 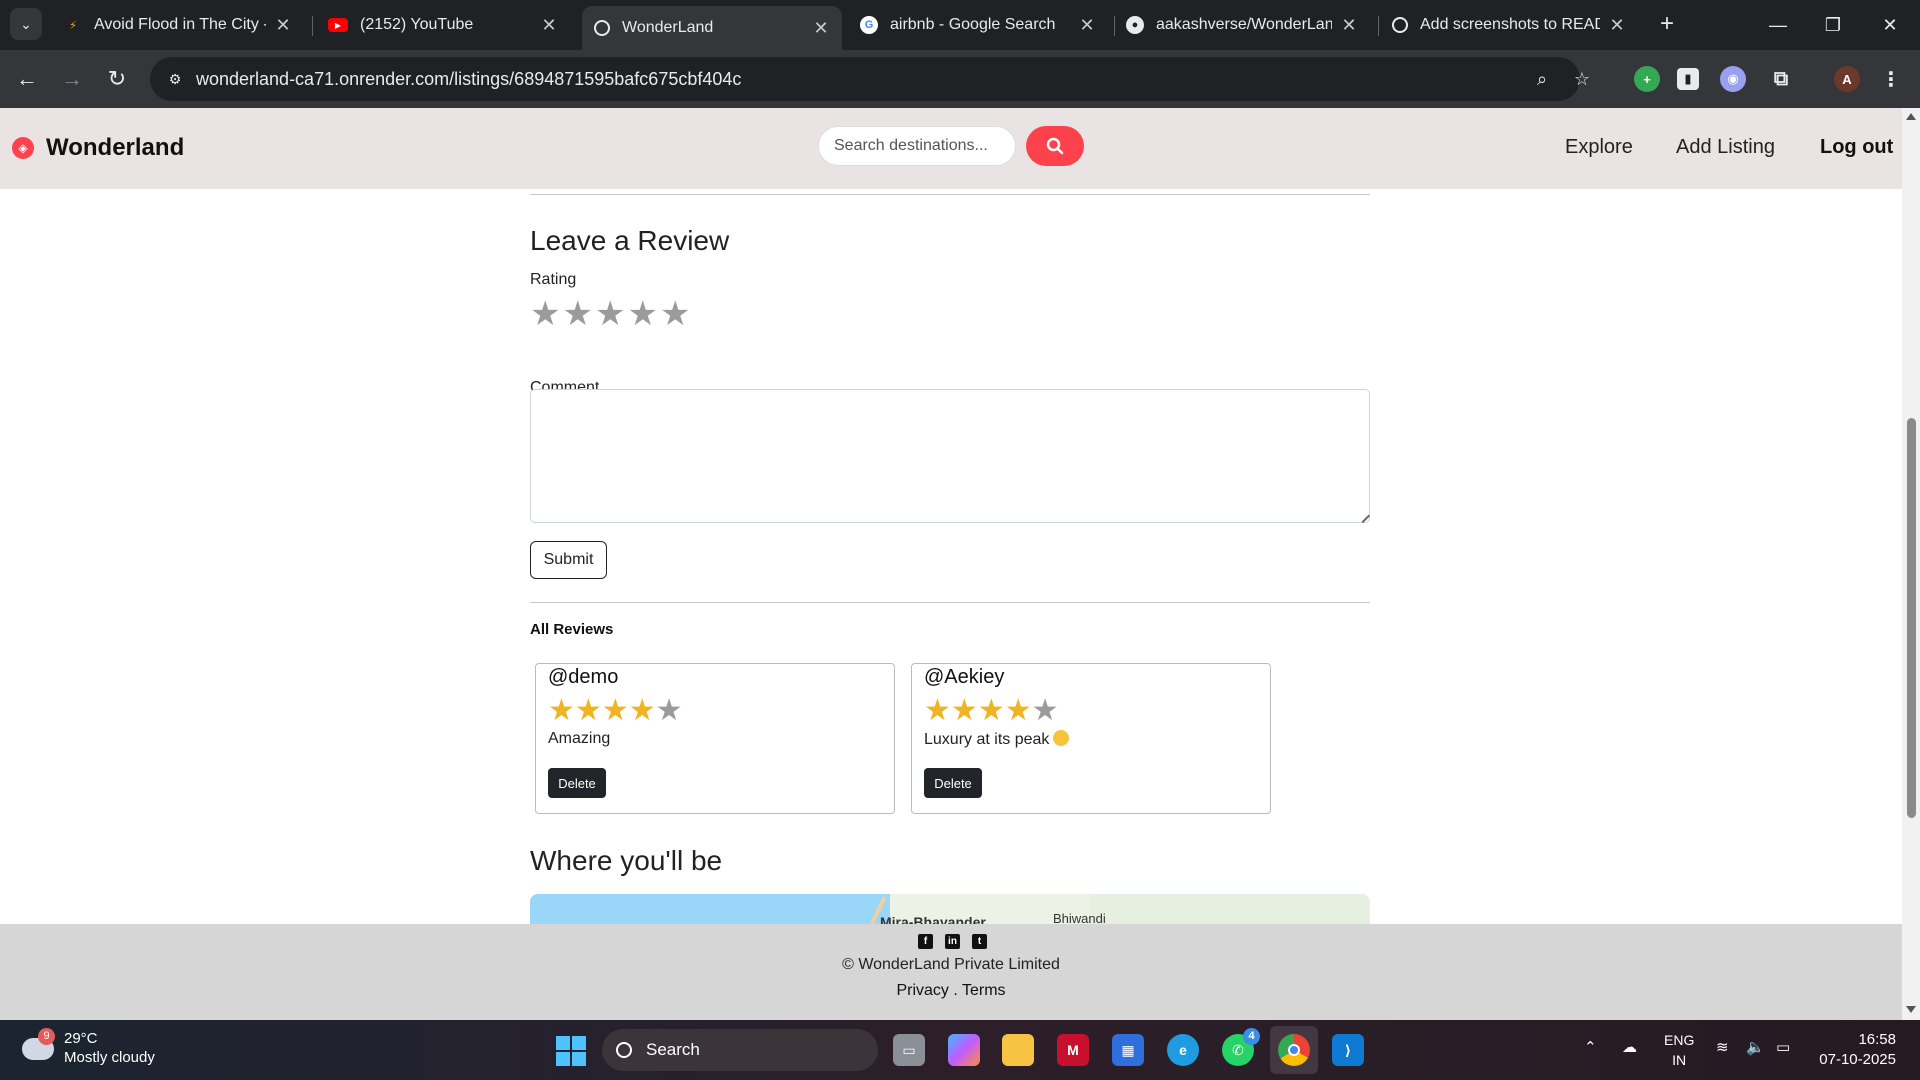 I want to click on weather-description: Mostly cloudy, so click(x=109, y=1057).